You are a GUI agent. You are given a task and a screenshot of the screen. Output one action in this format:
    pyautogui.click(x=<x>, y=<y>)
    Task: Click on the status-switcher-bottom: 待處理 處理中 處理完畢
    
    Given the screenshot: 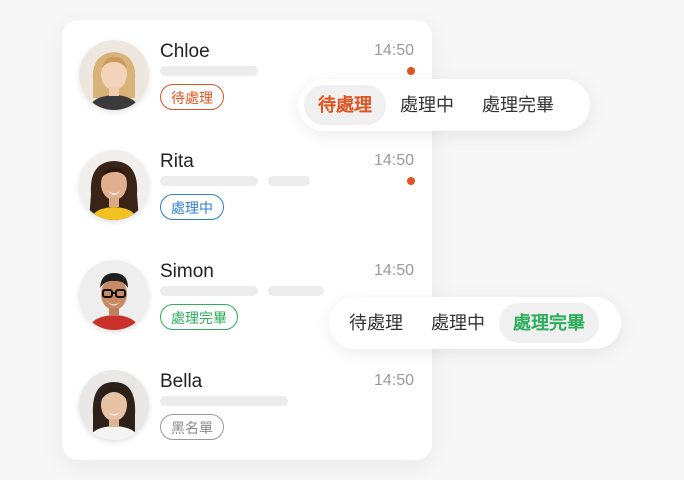 What is the action you would take?
    pyautogui.click(x=475, y=323)
    